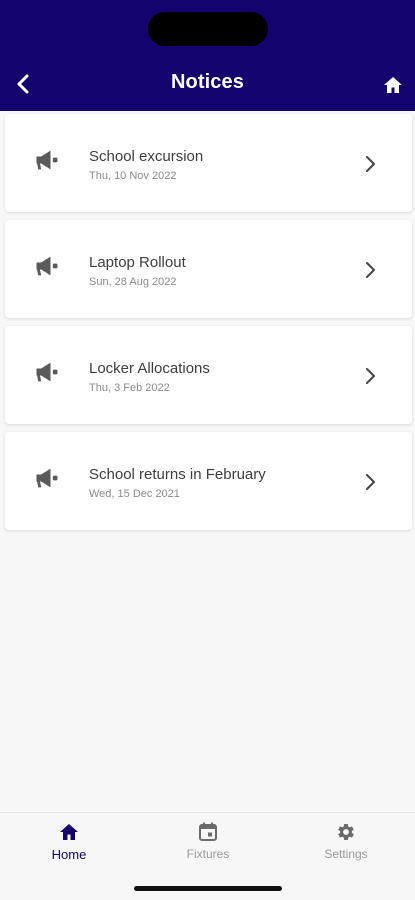  I want to click on notice-date: Thu, 10 Nov 2022, so click(133, 176).